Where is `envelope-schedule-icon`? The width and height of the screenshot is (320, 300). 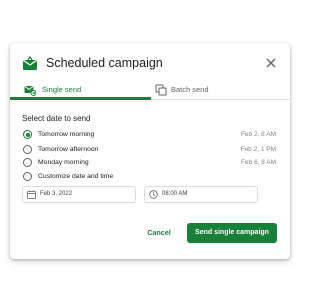 envelope-schedule-icon is located at coordinates (30, 62).